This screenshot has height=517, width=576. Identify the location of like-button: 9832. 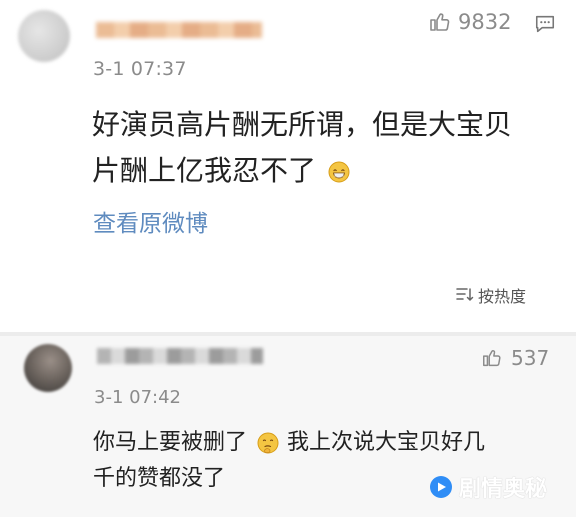
(469, 22).